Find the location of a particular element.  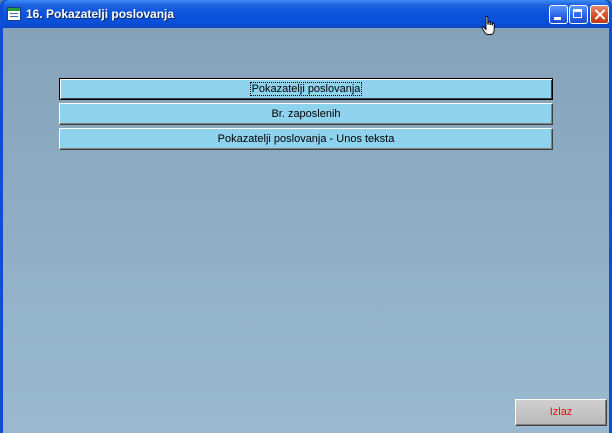

br-zaposlenih-button: Br. zaposlenih is located at coordinates (306, 114).